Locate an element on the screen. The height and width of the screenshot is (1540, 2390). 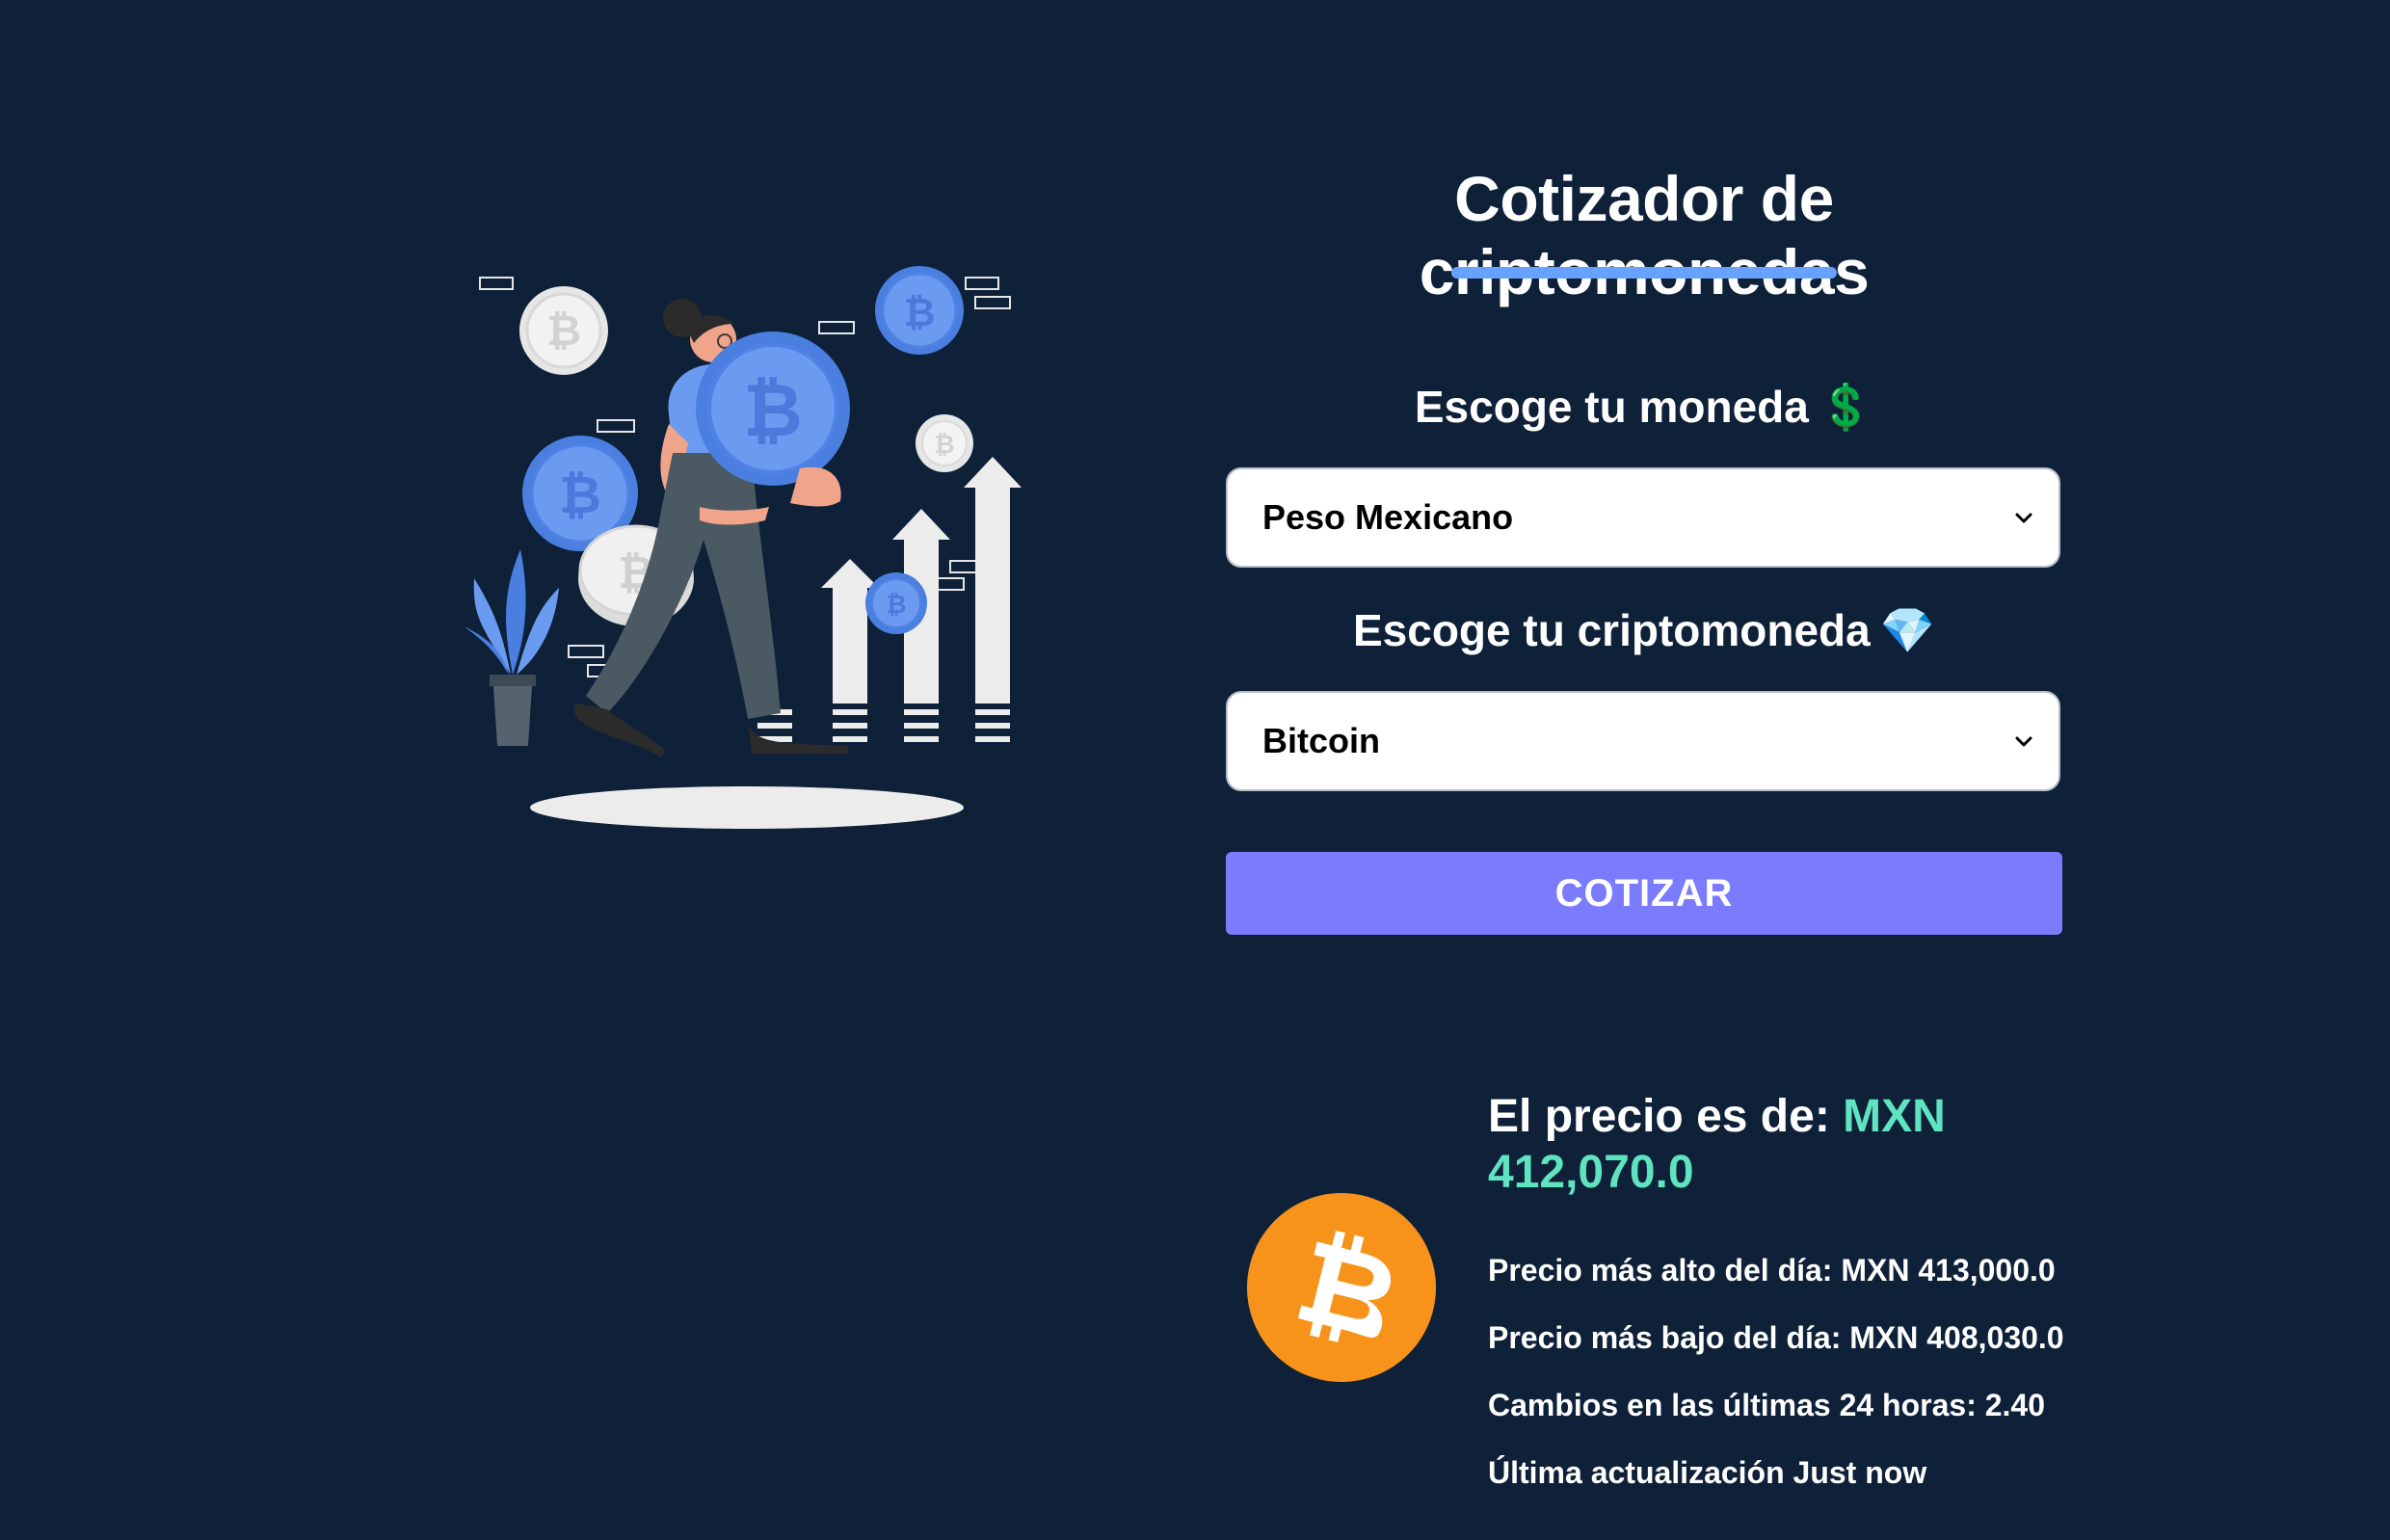
crypto-label: Escoge tu criptomoneda 💎 is located at coordinates (1644, 630).